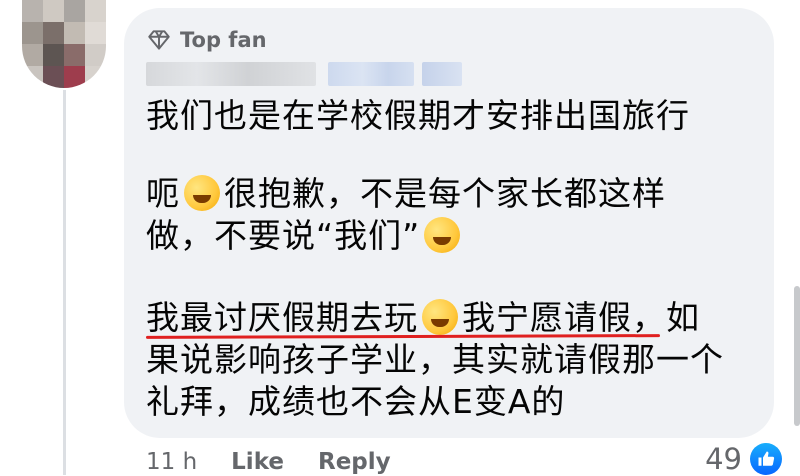 The image size is (800, 476). What do you see at coordinates (163, 193) in the screenshot?
I see `comment-text: 呃` at bounding box center [163, 193].